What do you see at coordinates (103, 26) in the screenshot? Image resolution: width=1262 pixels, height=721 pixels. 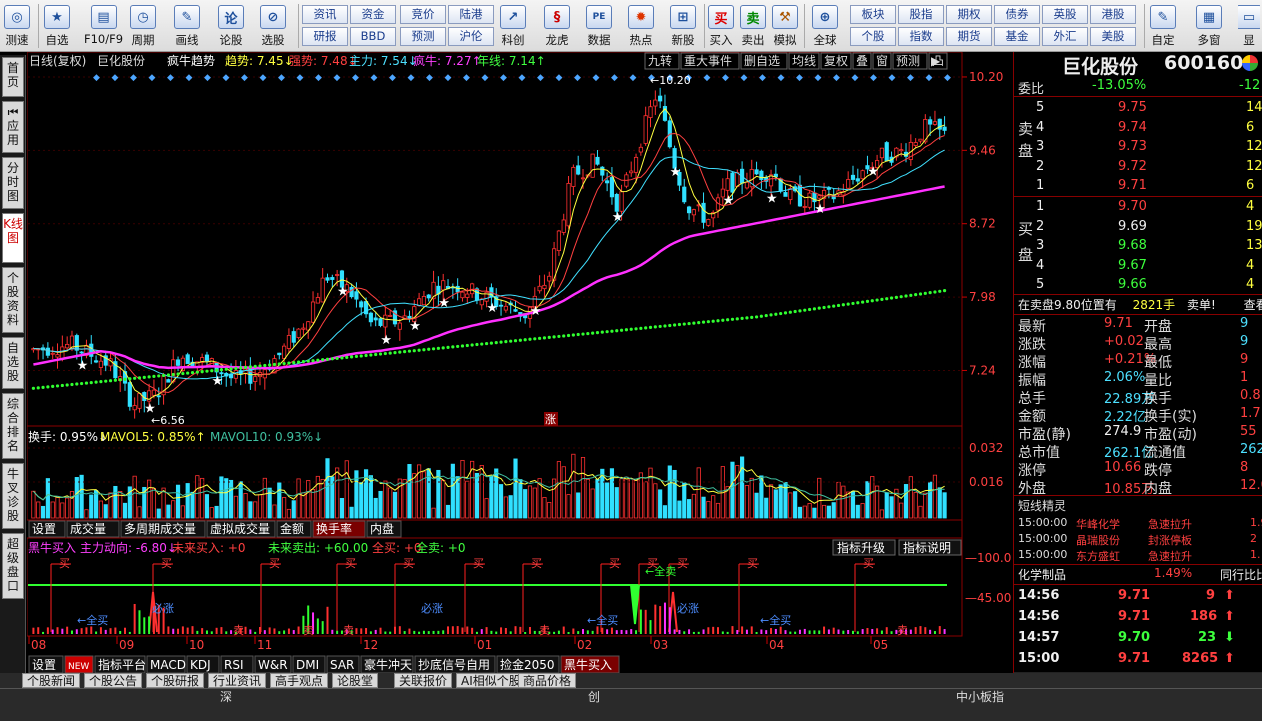 I see `f10-button: ▤ F10/F9` at bounding box center [103, 26].